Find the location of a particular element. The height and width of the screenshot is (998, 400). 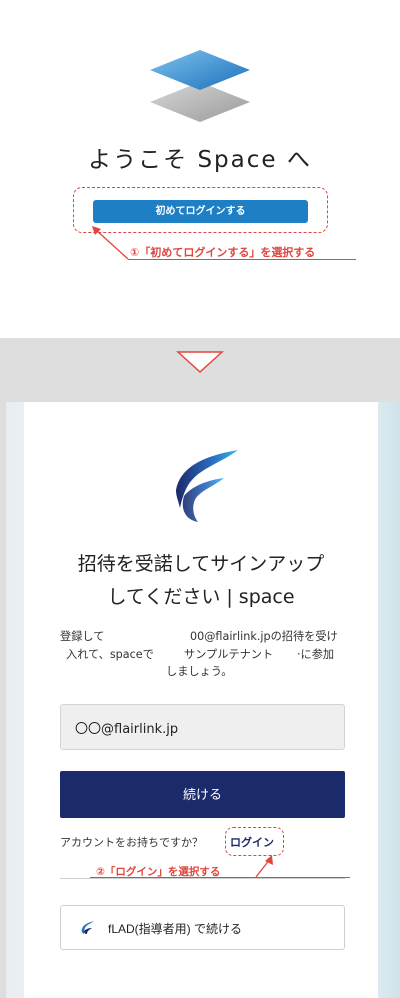

desc-text: 登録して is located at coordinates (82, 636).